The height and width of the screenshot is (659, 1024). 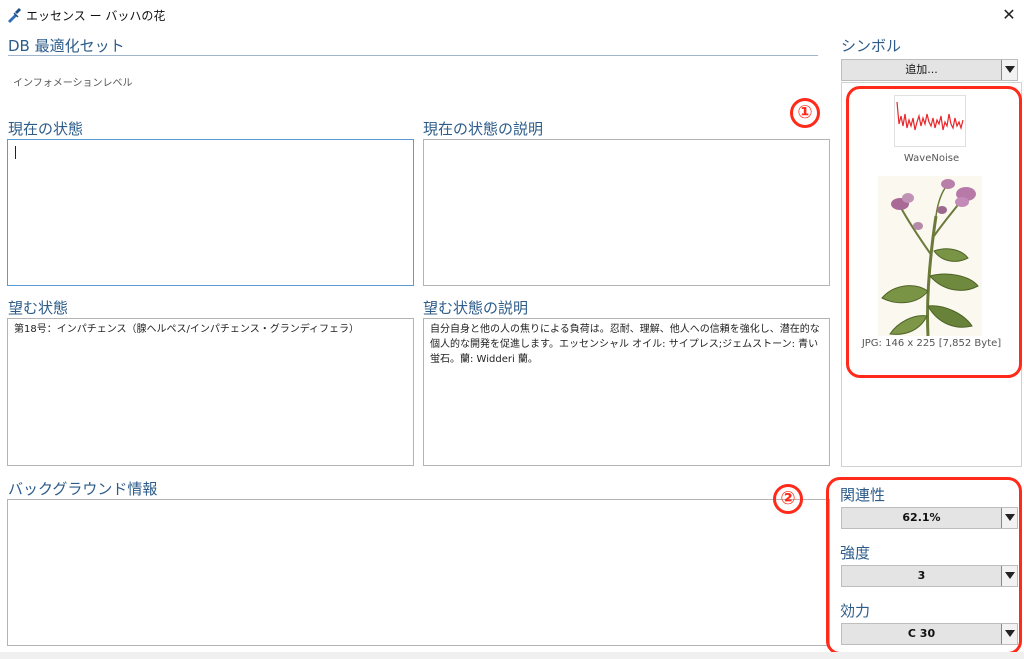 I want to click on pipette-icon, so click(x=14, y=15).